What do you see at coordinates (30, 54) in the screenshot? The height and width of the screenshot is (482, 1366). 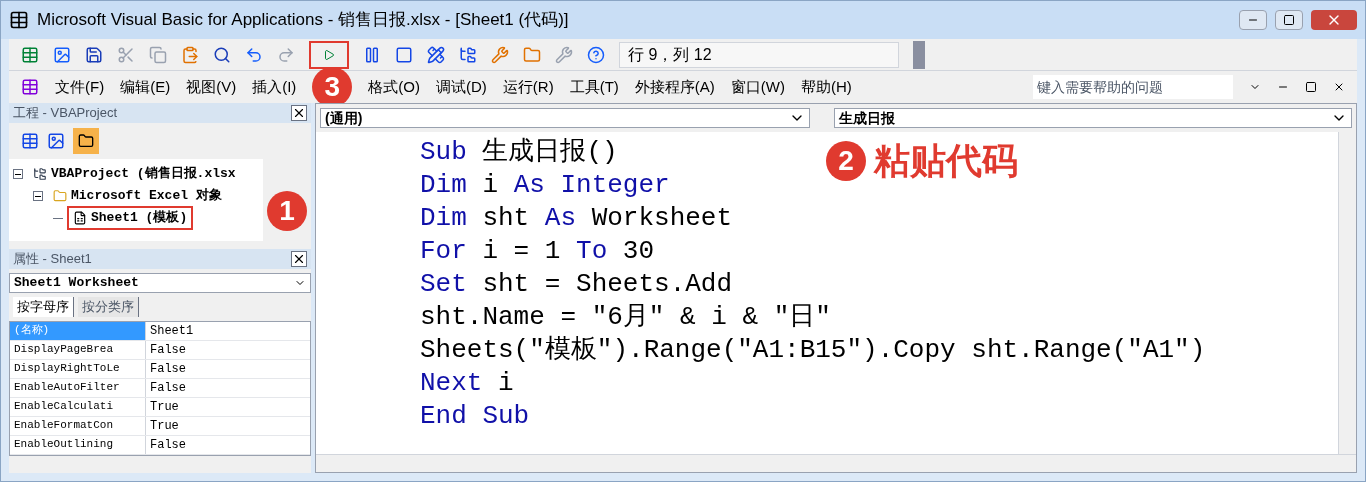 I see `excel-icon` at bounding box center [30, 54].